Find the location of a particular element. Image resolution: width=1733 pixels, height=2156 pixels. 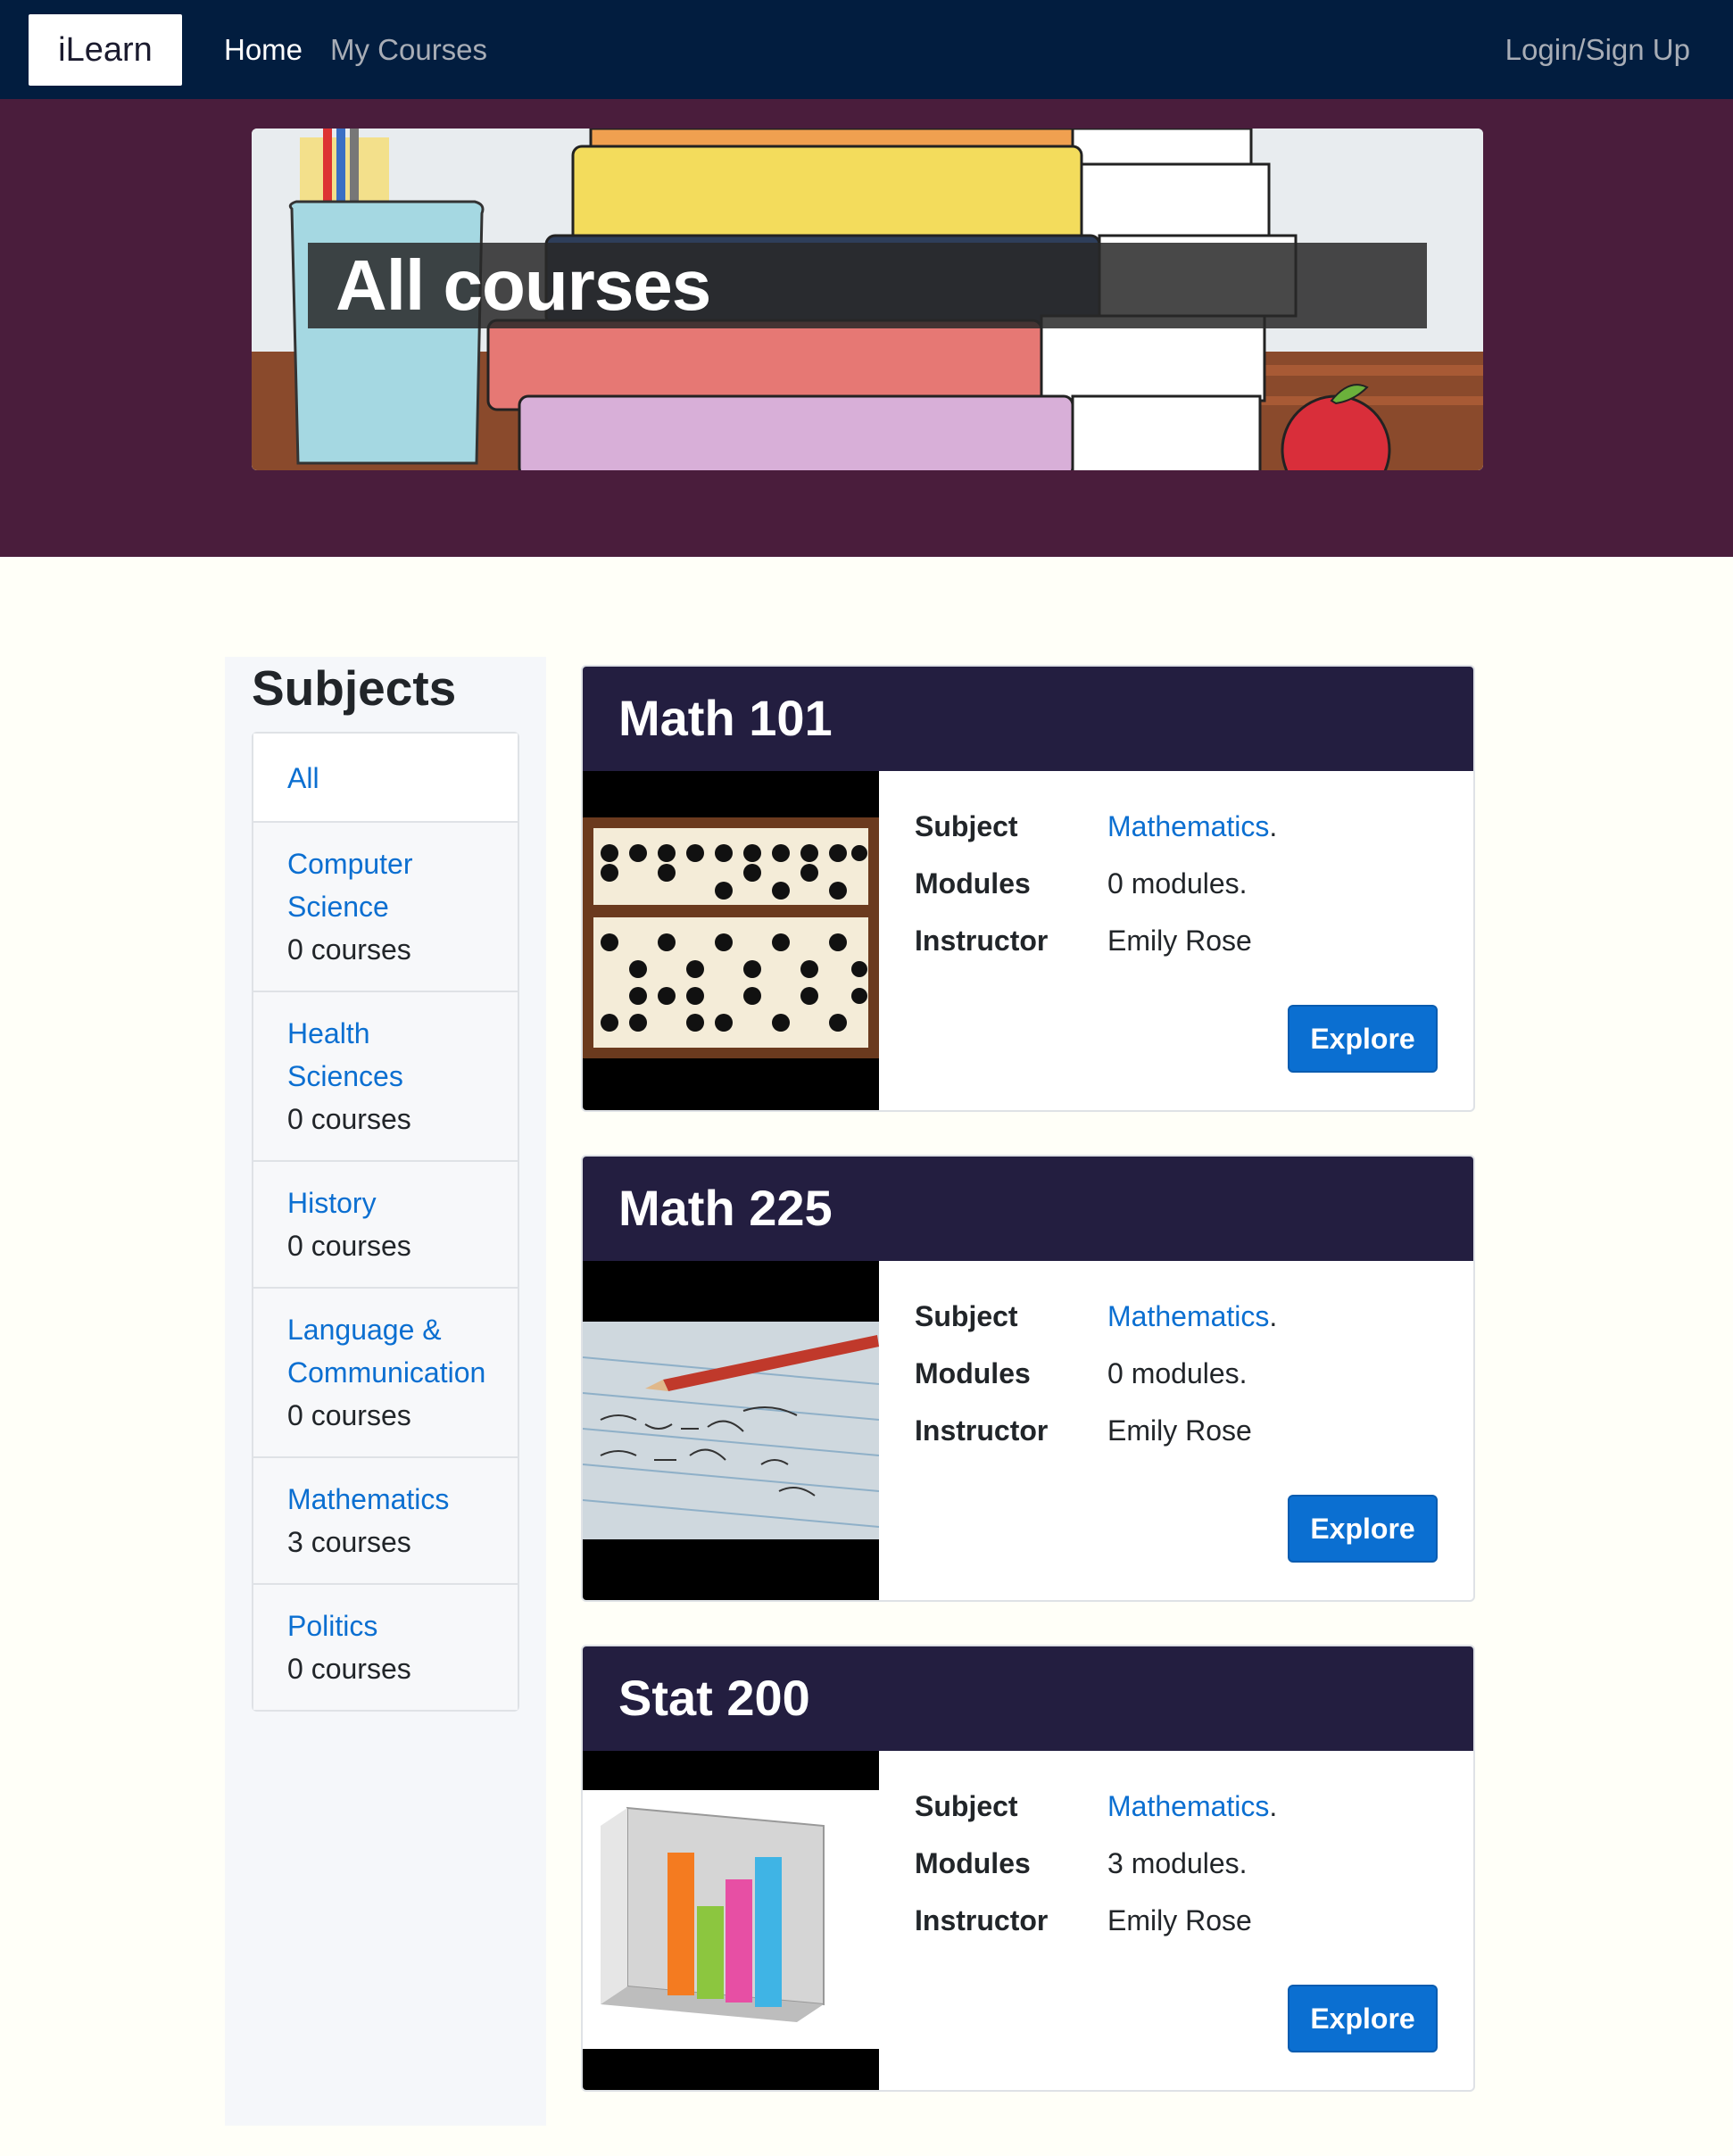

page-title: All courses is located at coordinates (523, 285).